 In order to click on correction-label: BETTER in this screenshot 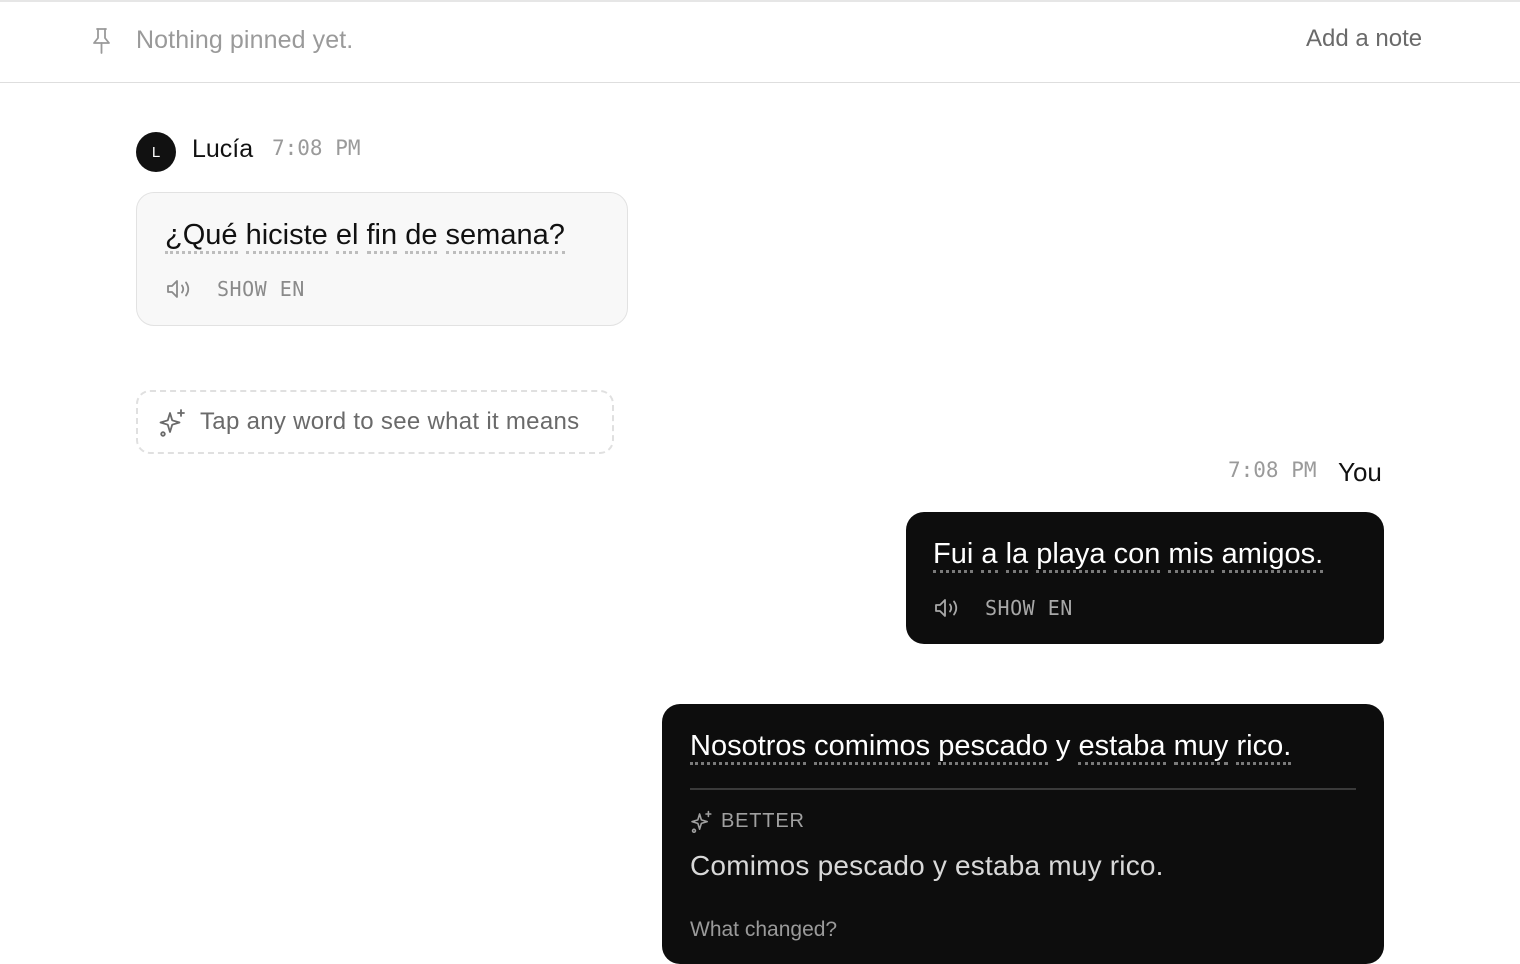, I will do `click(763, 821)`.